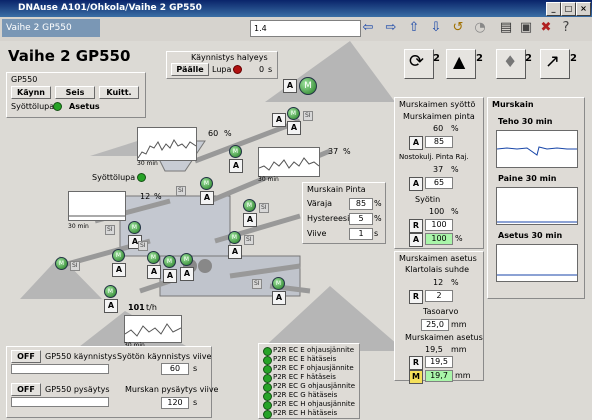 Image resolution: width=592 pixels, height=420 pixels. I want to click on alarm-button: ▲, so click(461, 64).